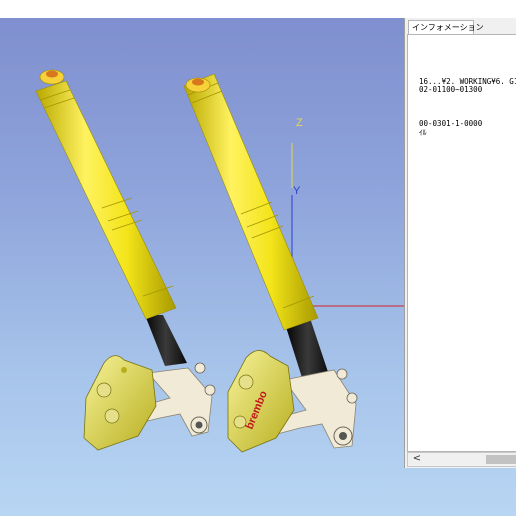 This screenshot has height=516, width=516. Describe the element at coordinates (299, 123) in the screenshot. I see `z-axis-label: Z` at that location.